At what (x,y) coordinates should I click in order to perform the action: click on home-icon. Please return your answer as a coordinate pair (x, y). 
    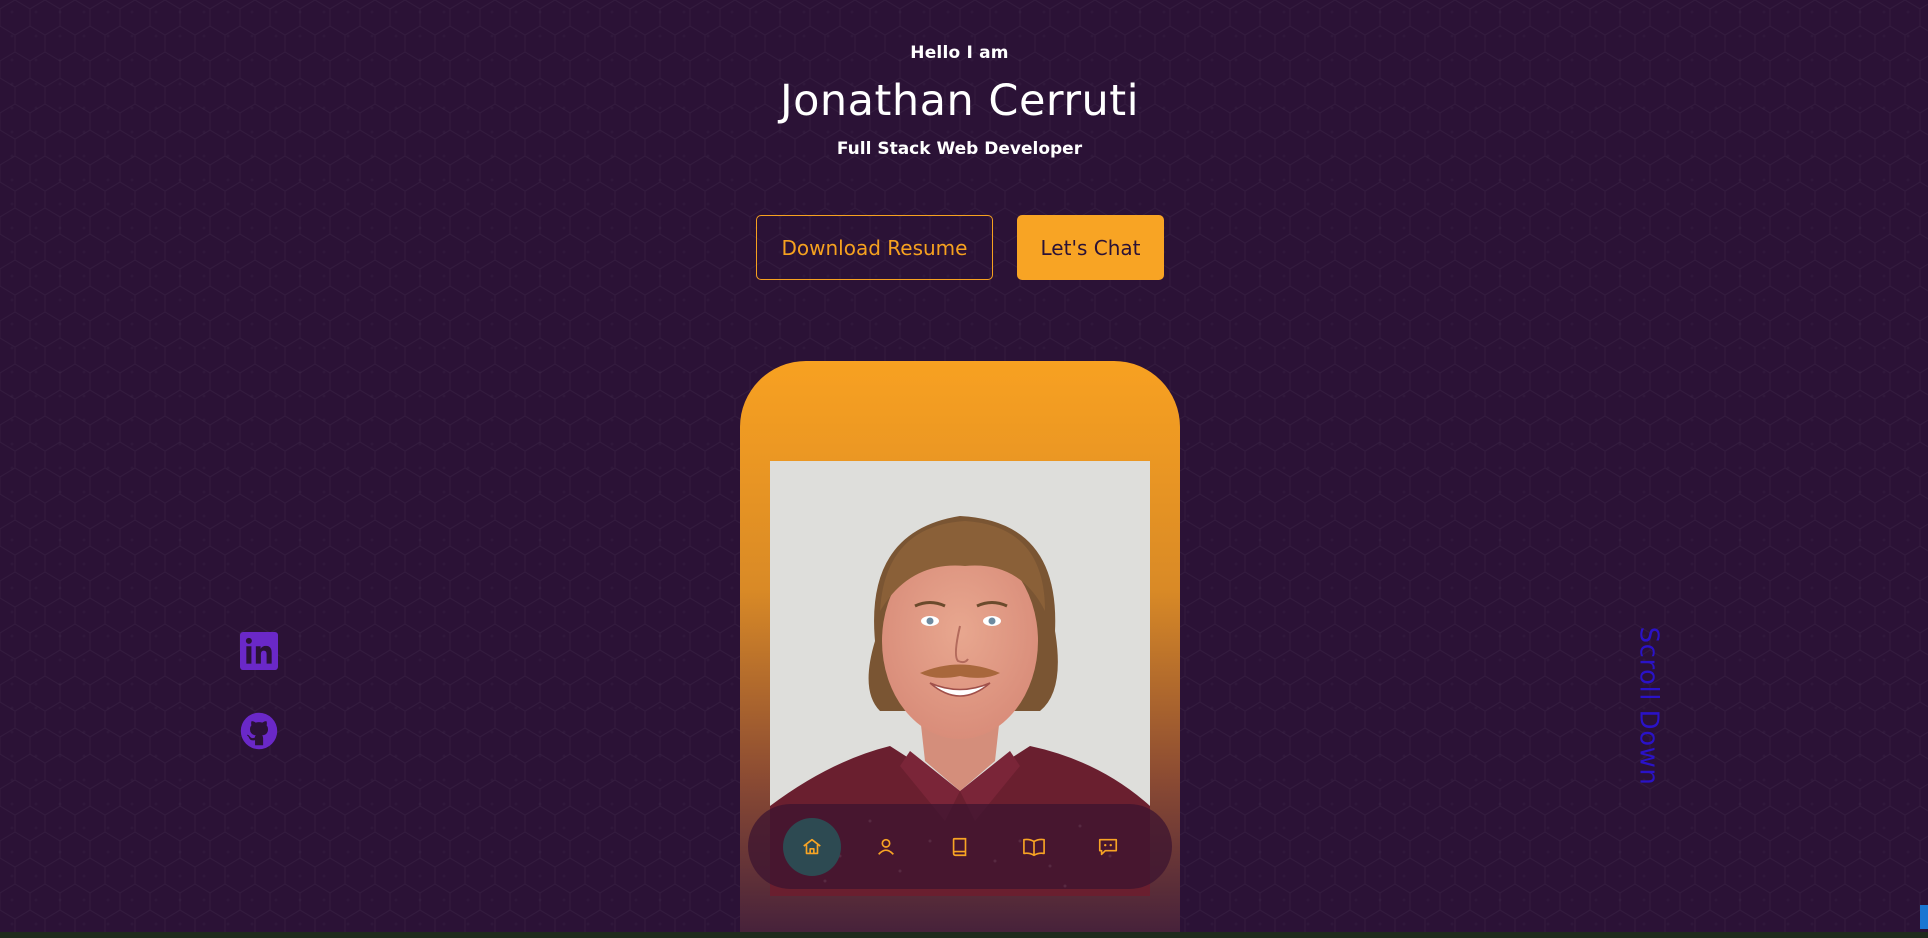
    Looking at the image, I should click on (812, 846).